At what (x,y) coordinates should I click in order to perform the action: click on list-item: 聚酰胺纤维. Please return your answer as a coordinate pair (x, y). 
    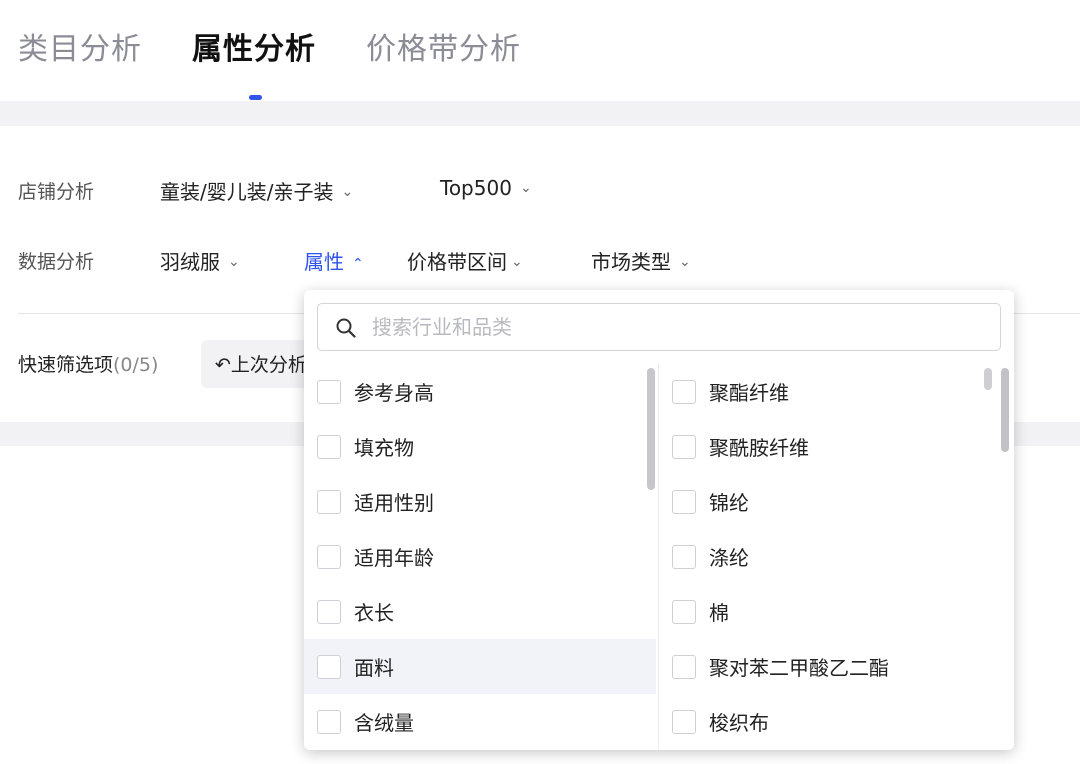
    Looking at the image, I should click on (836, 446).